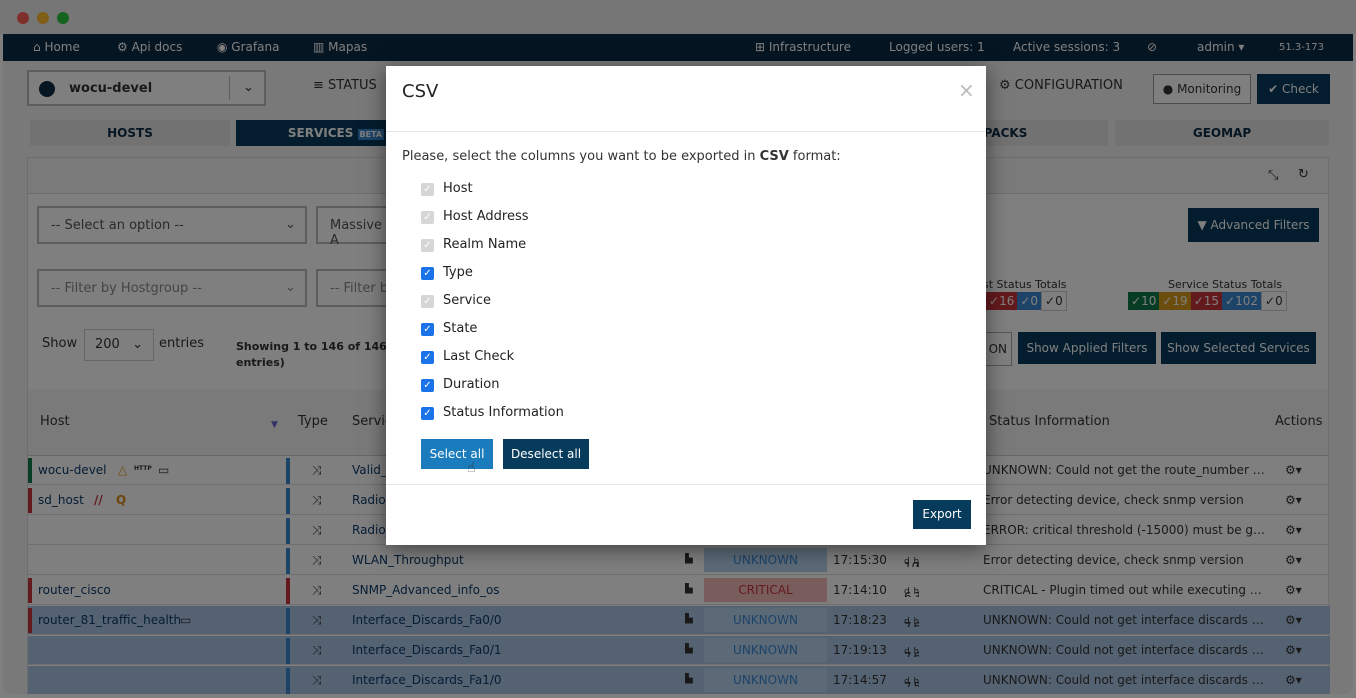 Image resolution: width=1356 pixels, height=698 pixels. What do you see at coordinates (460, 328) in the screenshot?
I see `column-label: State` at bounding box center [460, 328].